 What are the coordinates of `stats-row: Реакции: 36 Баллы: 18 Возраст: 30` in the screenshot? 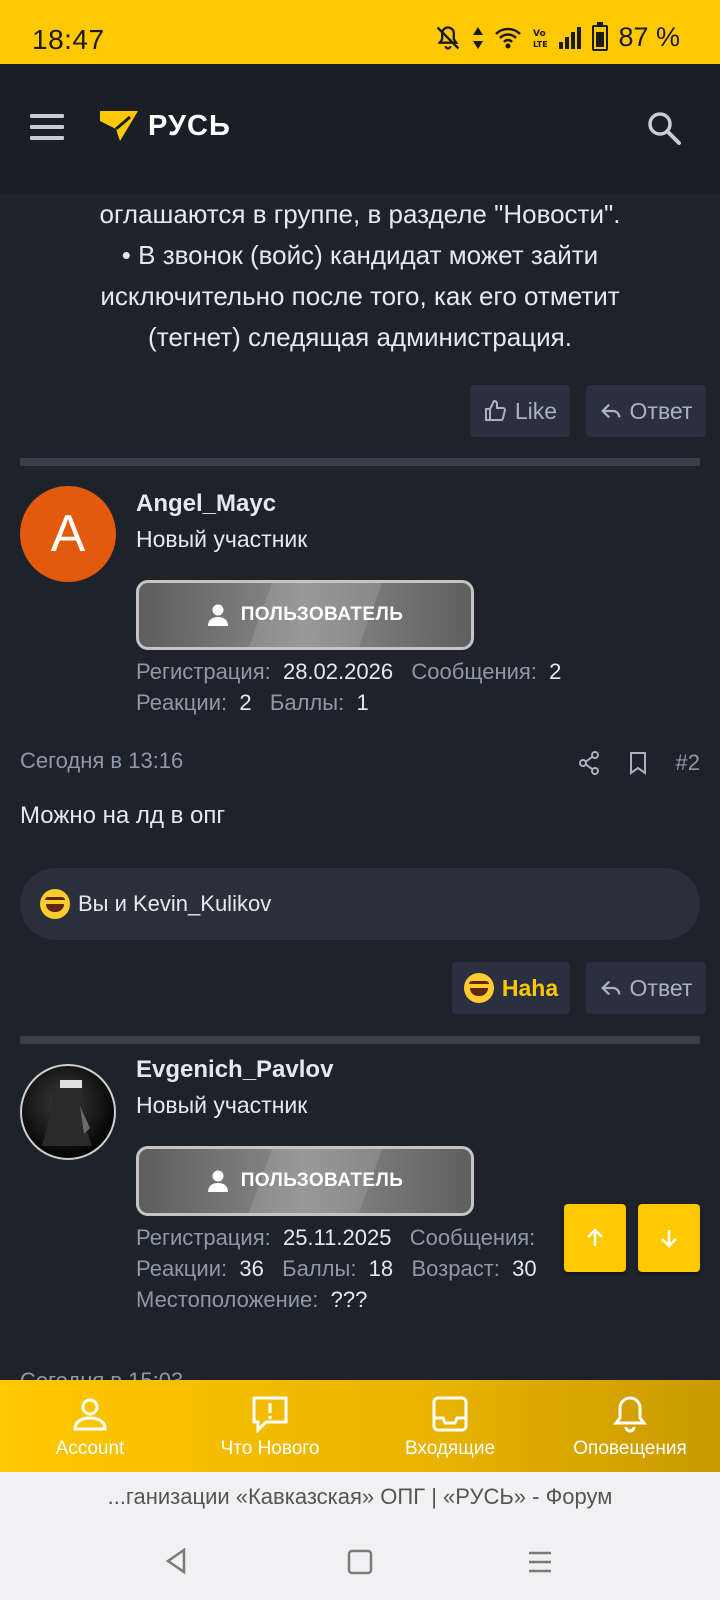 It's located at (336, 1268).